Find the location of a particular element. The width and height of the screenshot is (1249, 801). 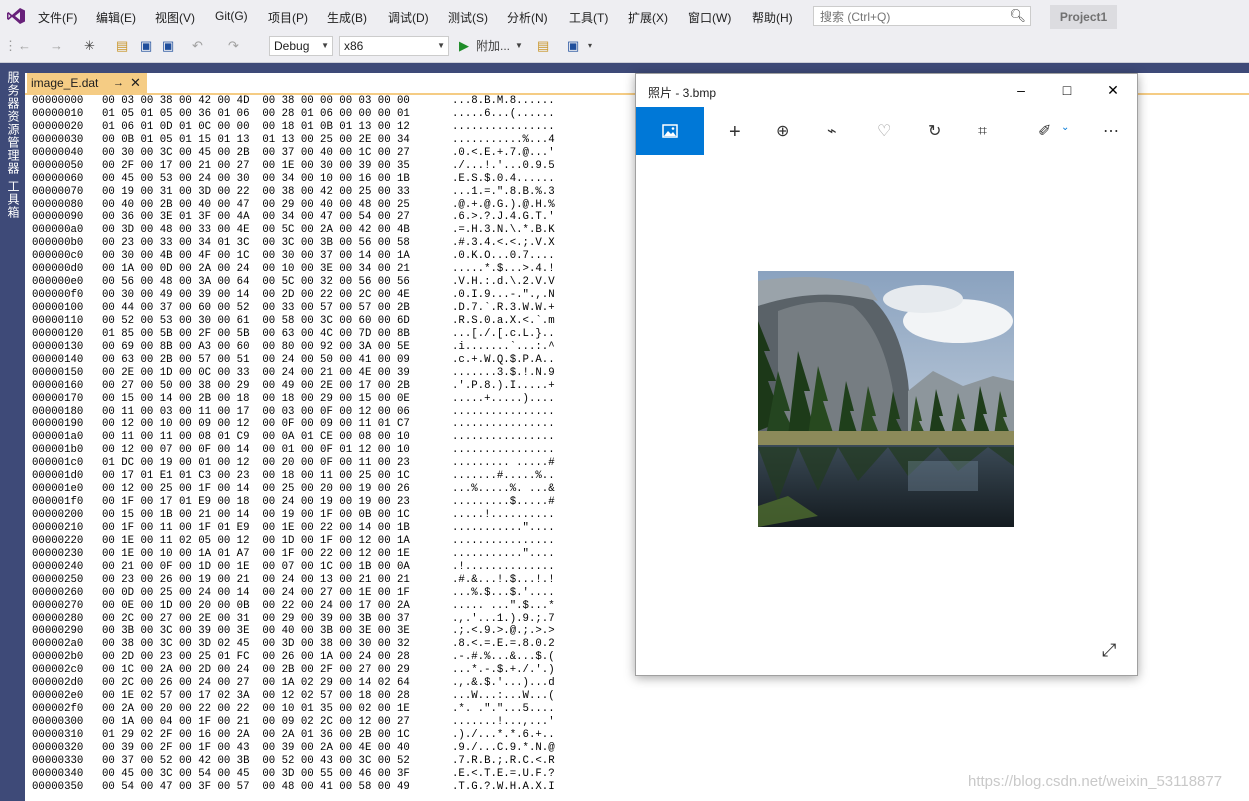

visual-studio-logo-icon is located at coordinates (16, 16).